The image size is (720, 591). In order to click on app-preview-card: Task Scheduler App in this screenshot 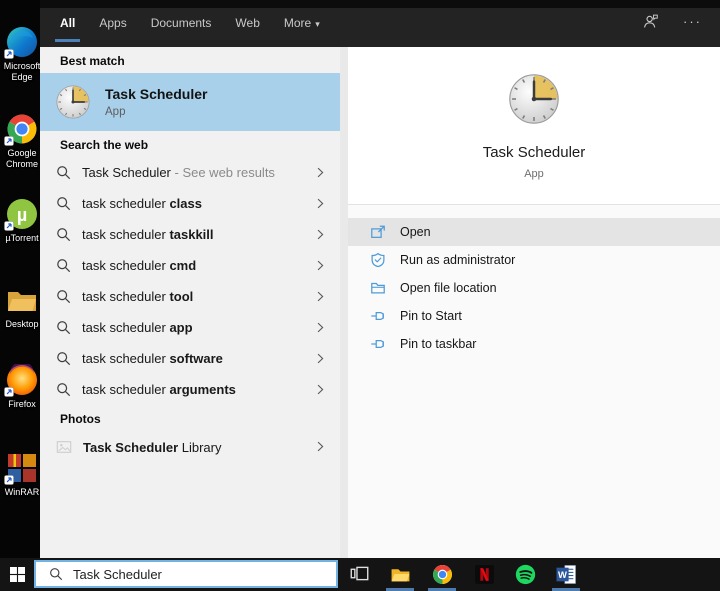, I will do `click(534, 126)`.